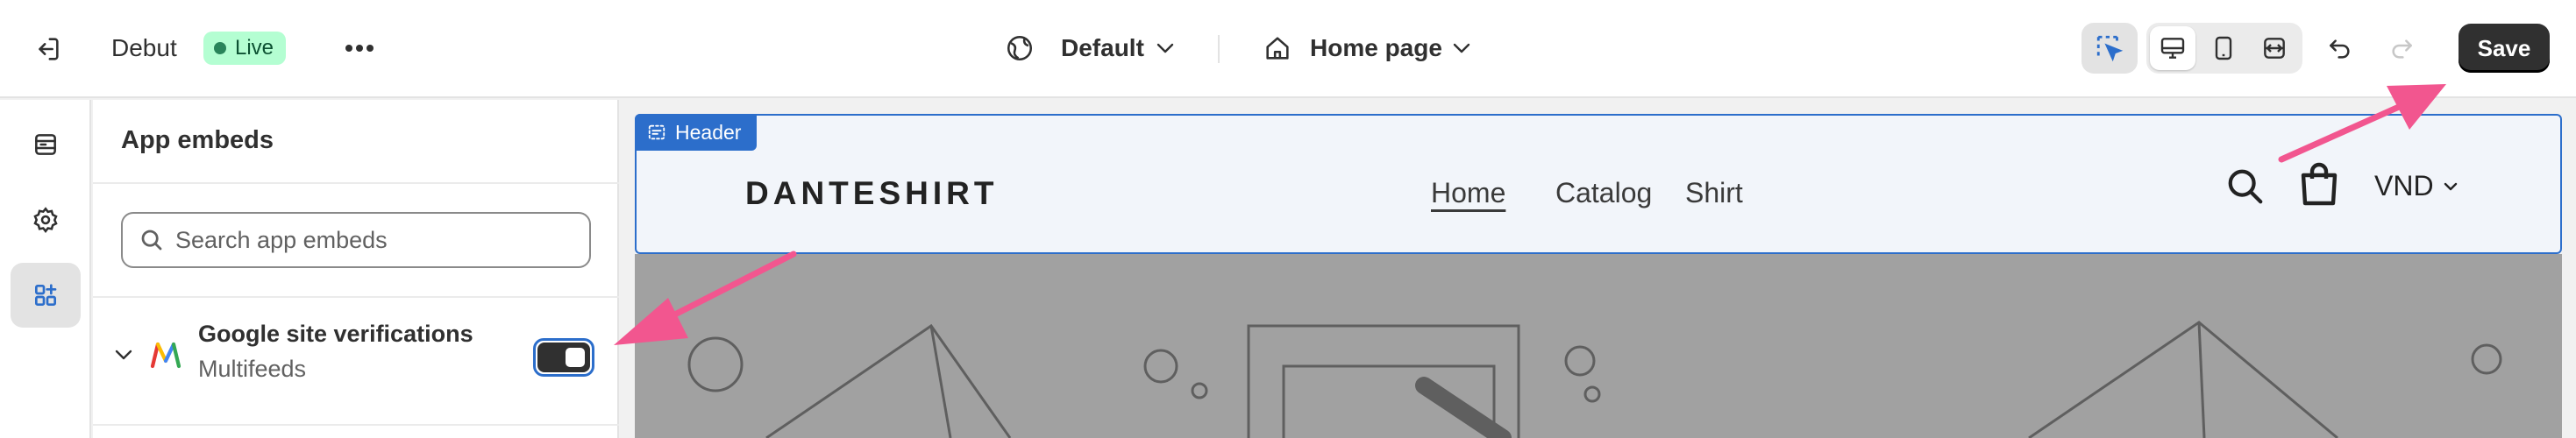  I want to click on inspector-toggle, so click(2109, 48).